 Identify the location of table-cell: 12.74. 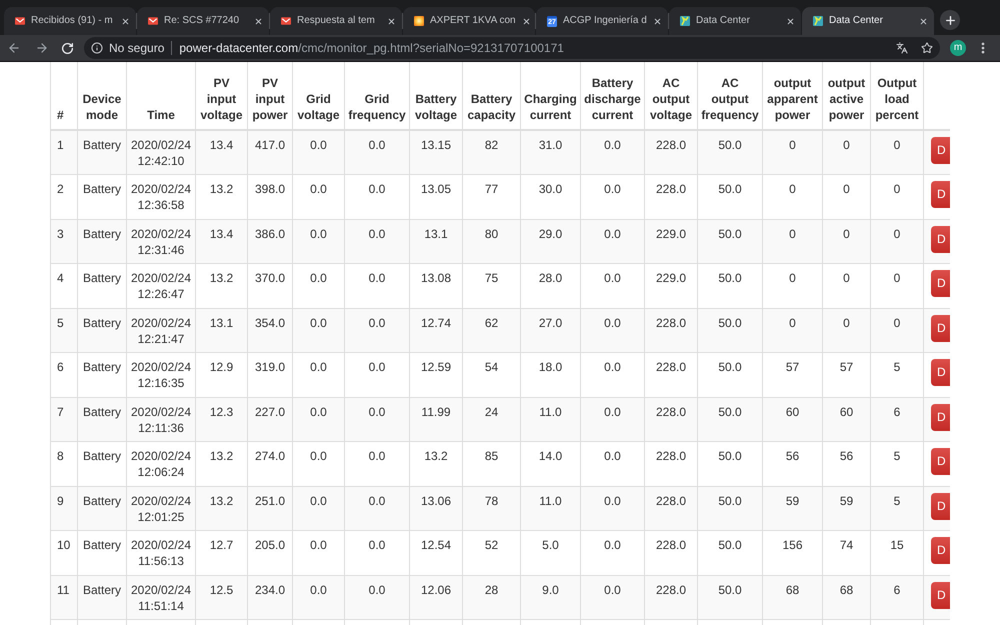
(436, 330).